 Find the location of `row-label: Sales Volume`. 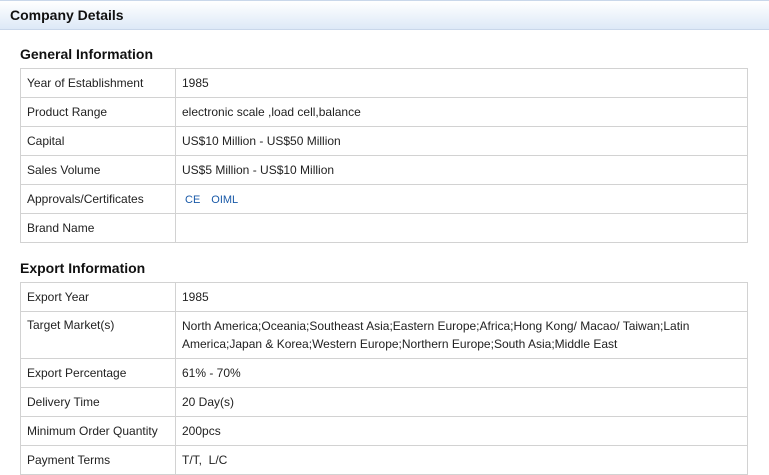

row-label: Sales Volume is located at coordinates (98, 170).